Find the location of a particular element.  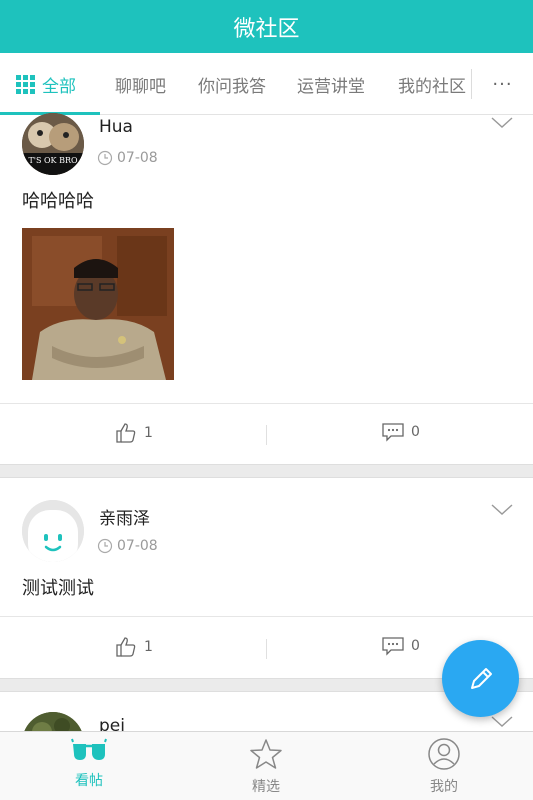

pencil-icon is located at coordinates (481, 678).